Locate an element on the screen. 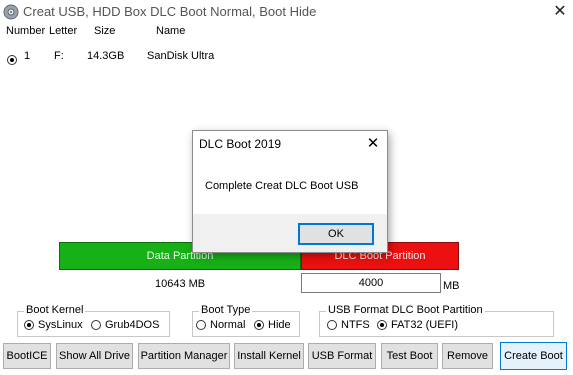  fat32-label: FAT32 (UEFI) is located at coordinates (425, 325).